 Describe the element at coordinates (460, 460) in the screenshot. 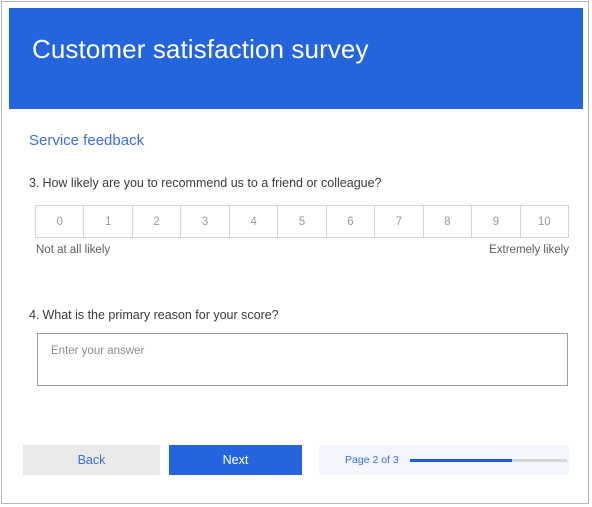

I see `progress-bar-fill` at that location.